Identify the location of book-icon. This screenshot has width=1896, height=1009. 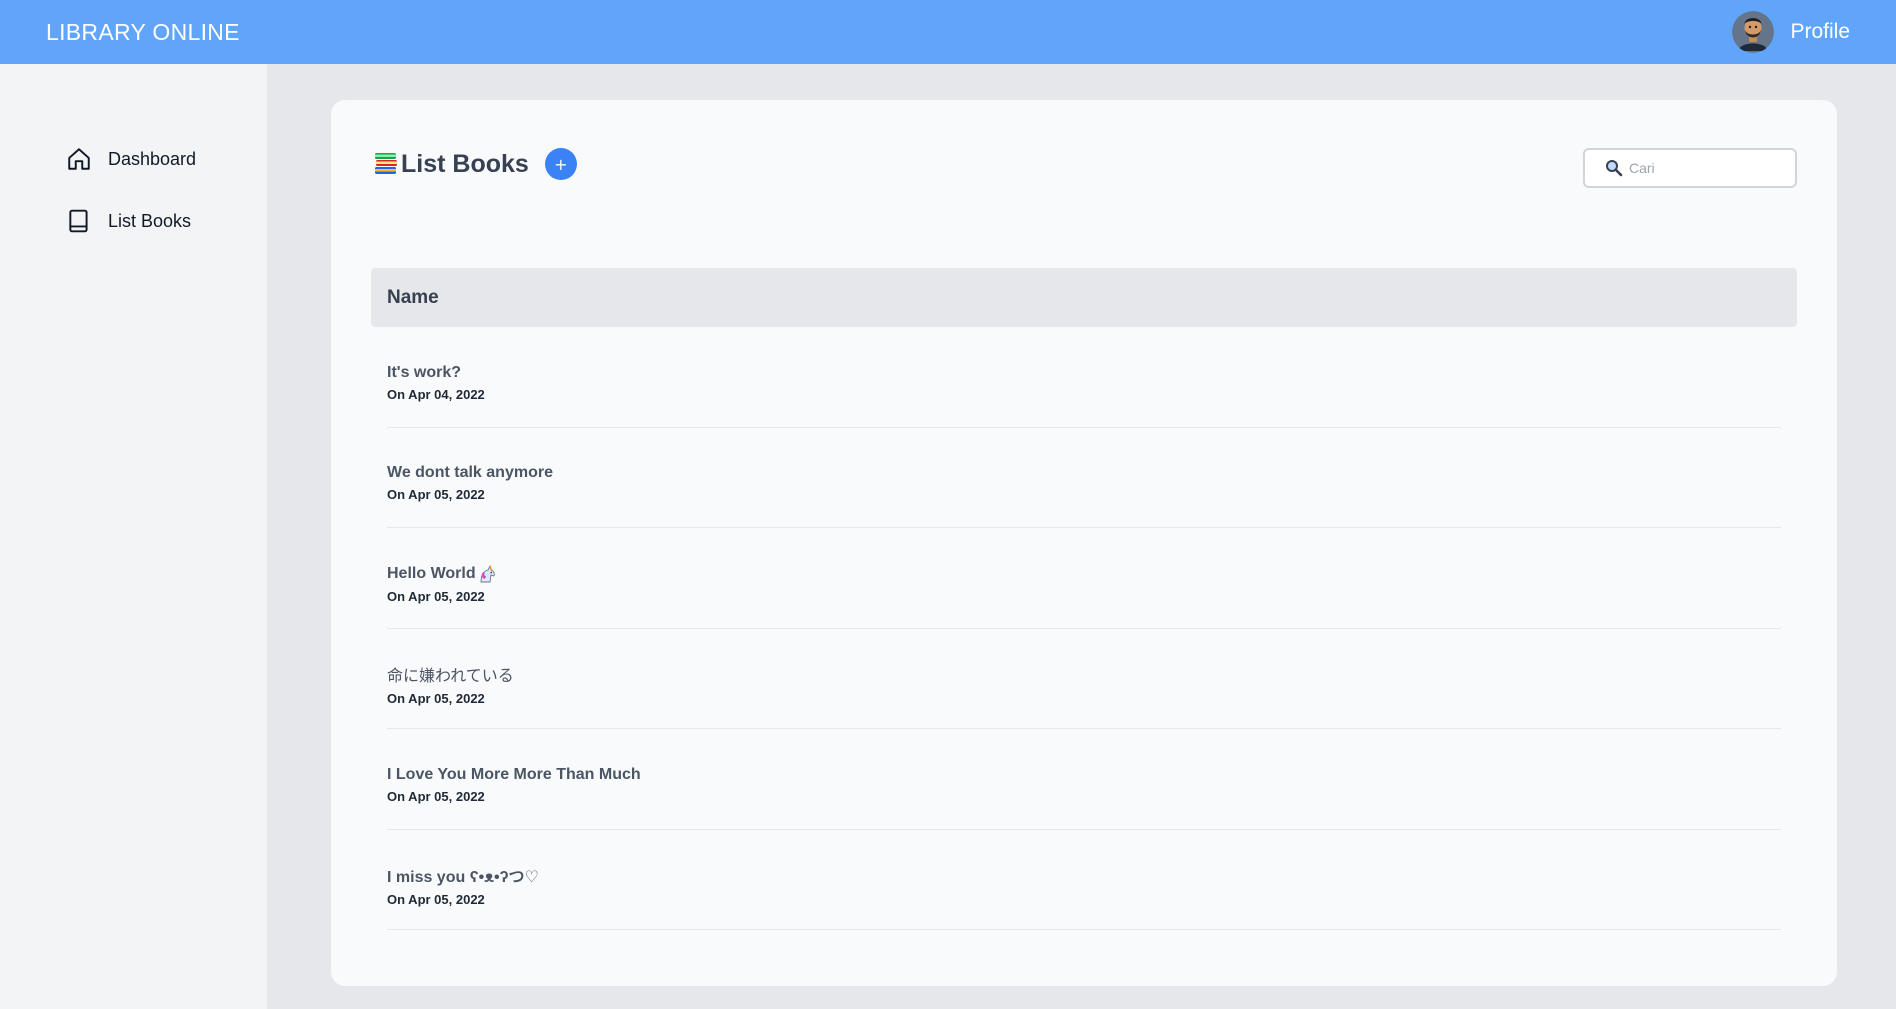
(79, 221).